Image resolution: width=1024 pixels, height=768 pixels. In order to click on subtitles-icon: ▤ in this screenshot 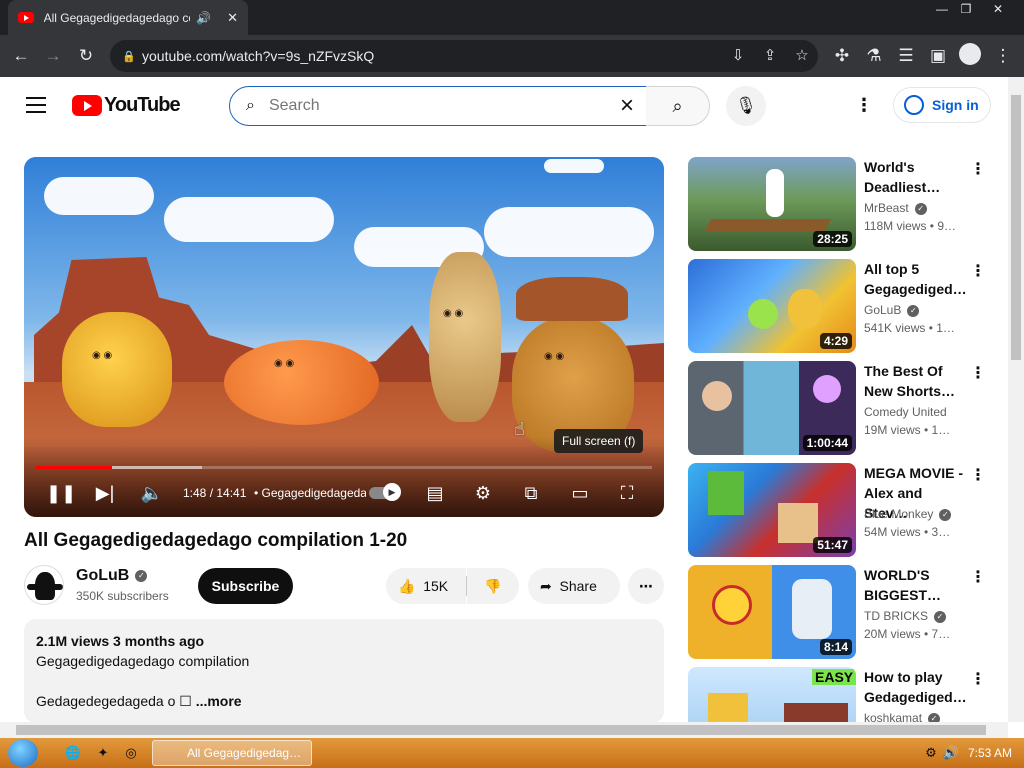, I will do `click(435, 493)`.